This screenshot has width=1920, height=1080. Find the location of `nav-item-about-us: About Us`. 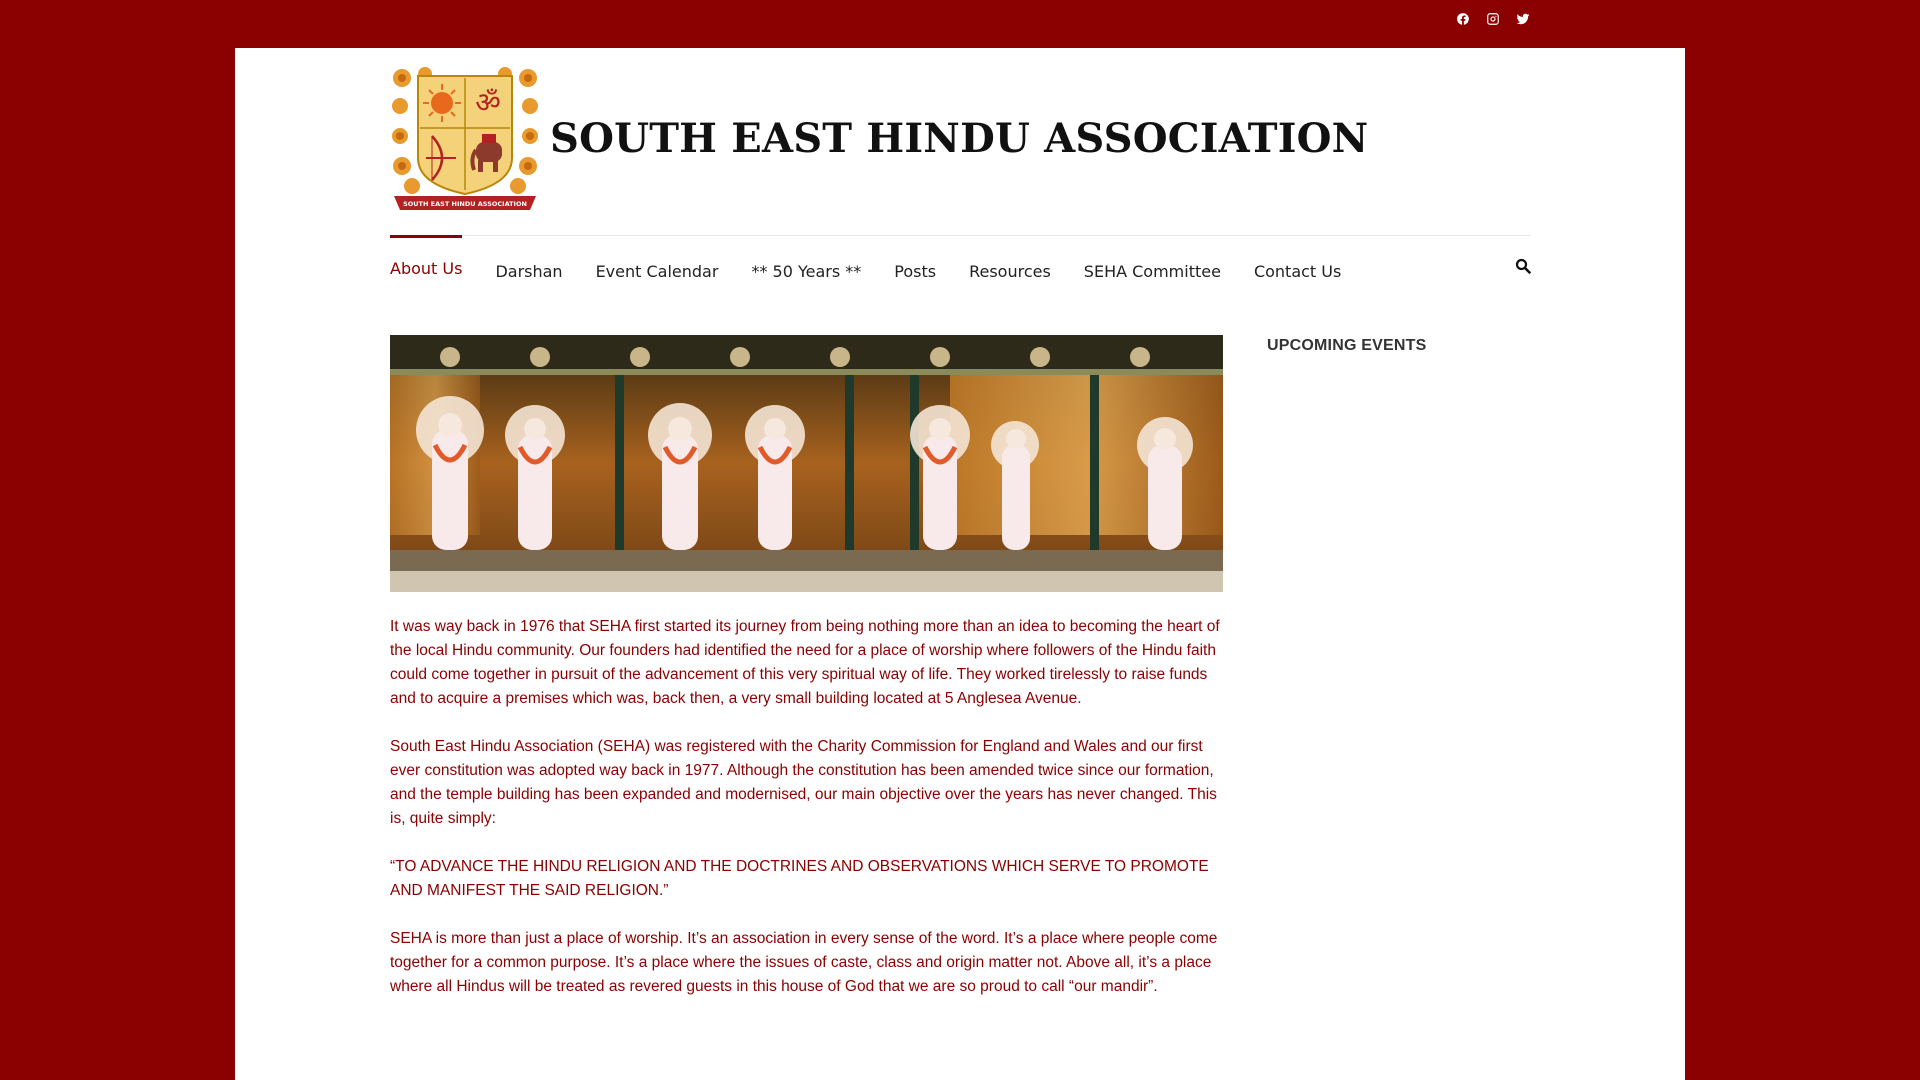

nav-item-about-us: About Us is located at coordinates (426, 265).